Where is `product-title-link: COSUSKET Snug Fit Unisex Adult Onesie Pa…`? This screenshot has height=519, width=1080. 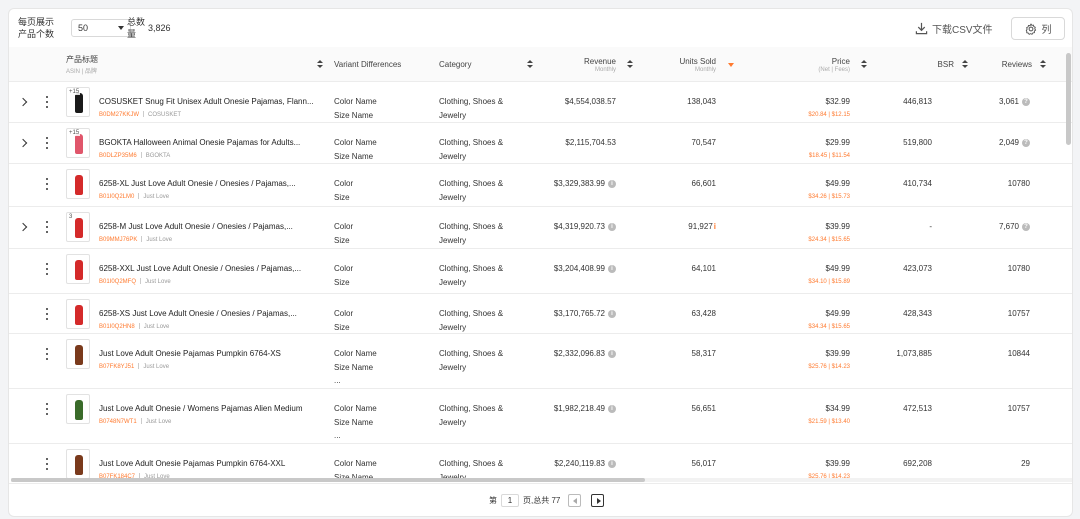 product-title-link: COSUSKET Snug Fit Unisex Adult Onesie Pa… is located at coordinates (212, 101).